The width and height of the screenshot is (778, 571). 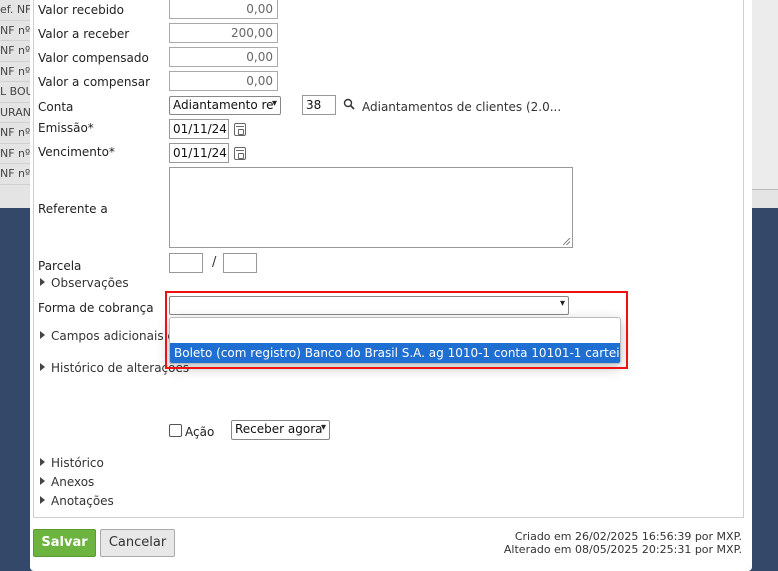 What do you see at coordinates (60, 266) in the screenshot?
I see `parcela-label: Parcela` at bounding box center [60, 266].